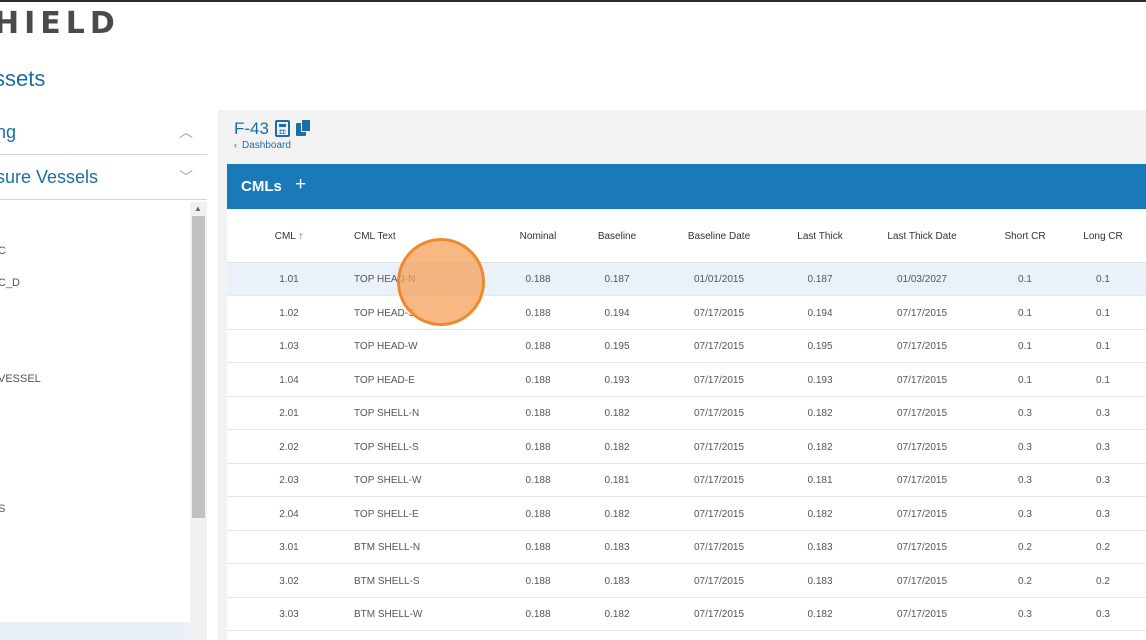 The width and height of the screenshot is (1146, 640). What do you see at coordinates (103, 132) in the screenshot?
I see `sidebar-section-1: ng ︿` at bounding box center [103, 132].